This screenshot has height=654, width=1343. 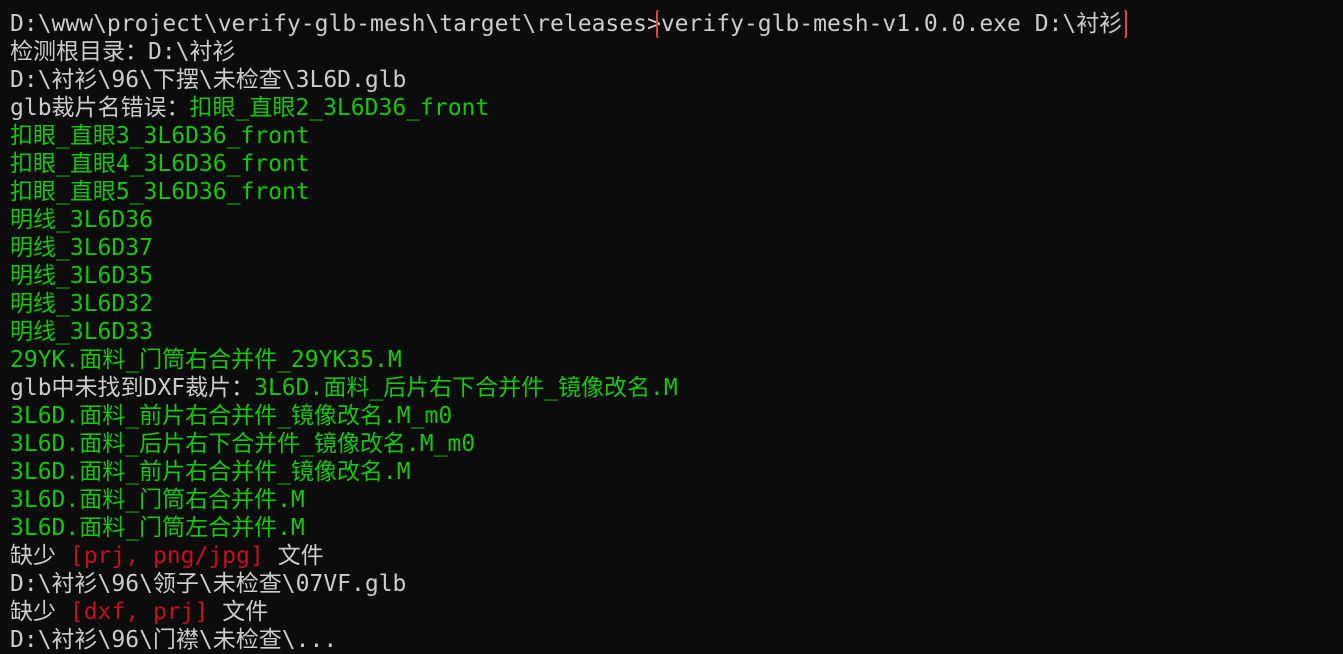 I want to click on output-root-dir: 检测根目录：D:\衬衫, so click(x=676, y=52).